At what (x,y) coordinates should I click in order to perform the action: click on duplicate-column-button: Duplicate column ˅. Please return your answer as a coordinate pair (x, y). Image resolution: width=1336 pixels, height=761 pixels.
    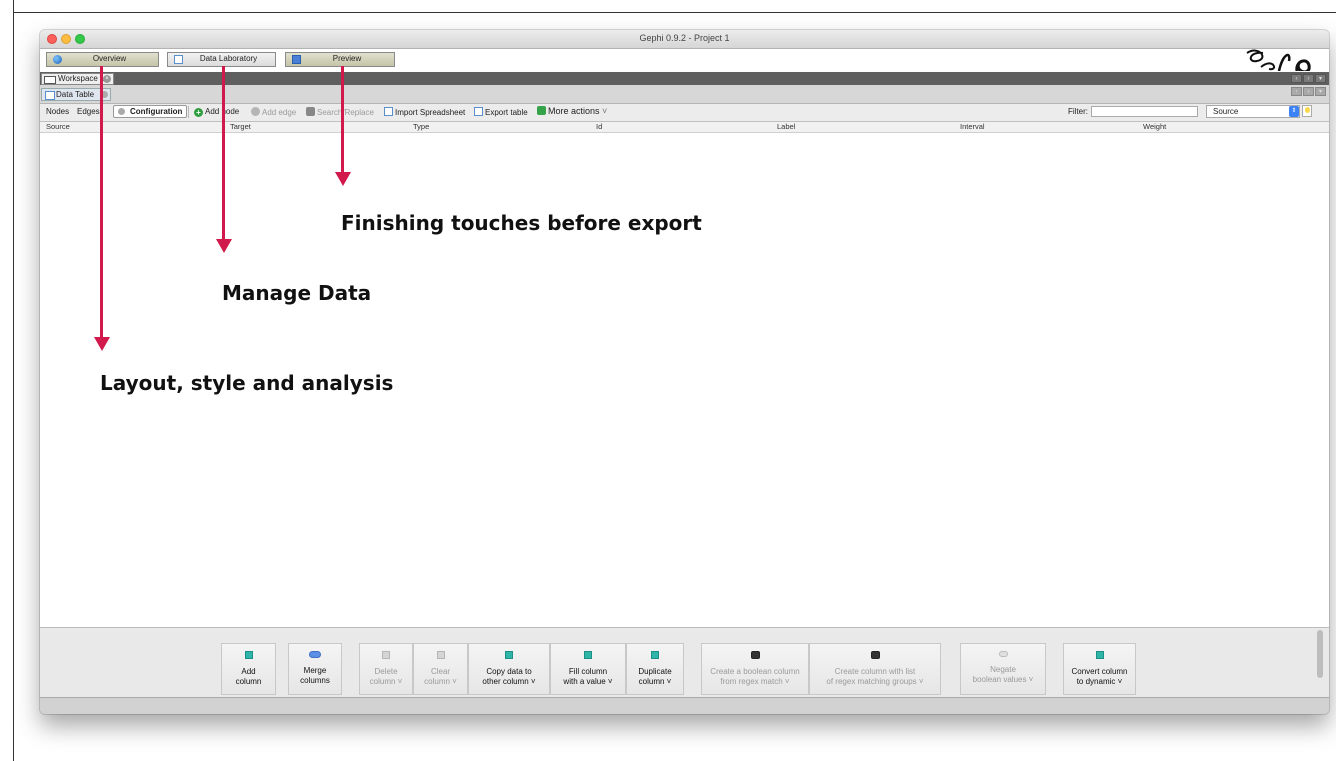
    Looking at the image, I should click on (655, 669).